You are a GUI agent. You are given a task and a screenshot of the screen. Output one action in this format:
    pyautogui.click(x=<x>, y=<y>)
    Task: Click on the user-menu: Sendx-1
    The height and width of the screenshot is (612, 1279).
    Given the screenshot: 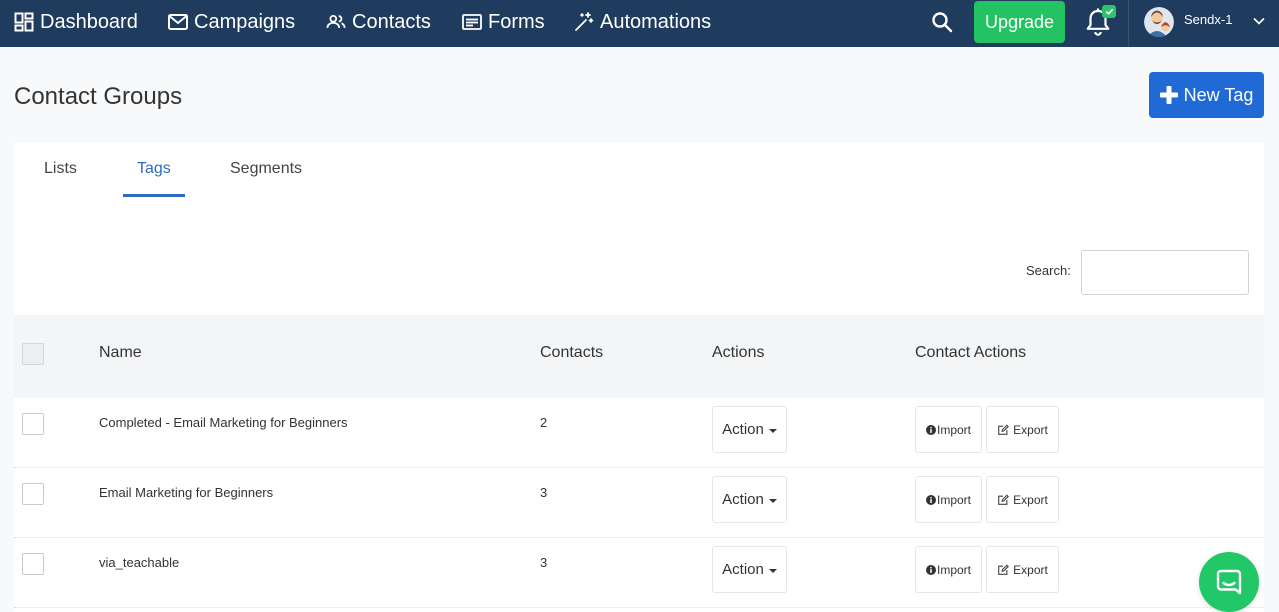 What is the action you would take?
    pyautogui.click(x=1206, y=22)
    